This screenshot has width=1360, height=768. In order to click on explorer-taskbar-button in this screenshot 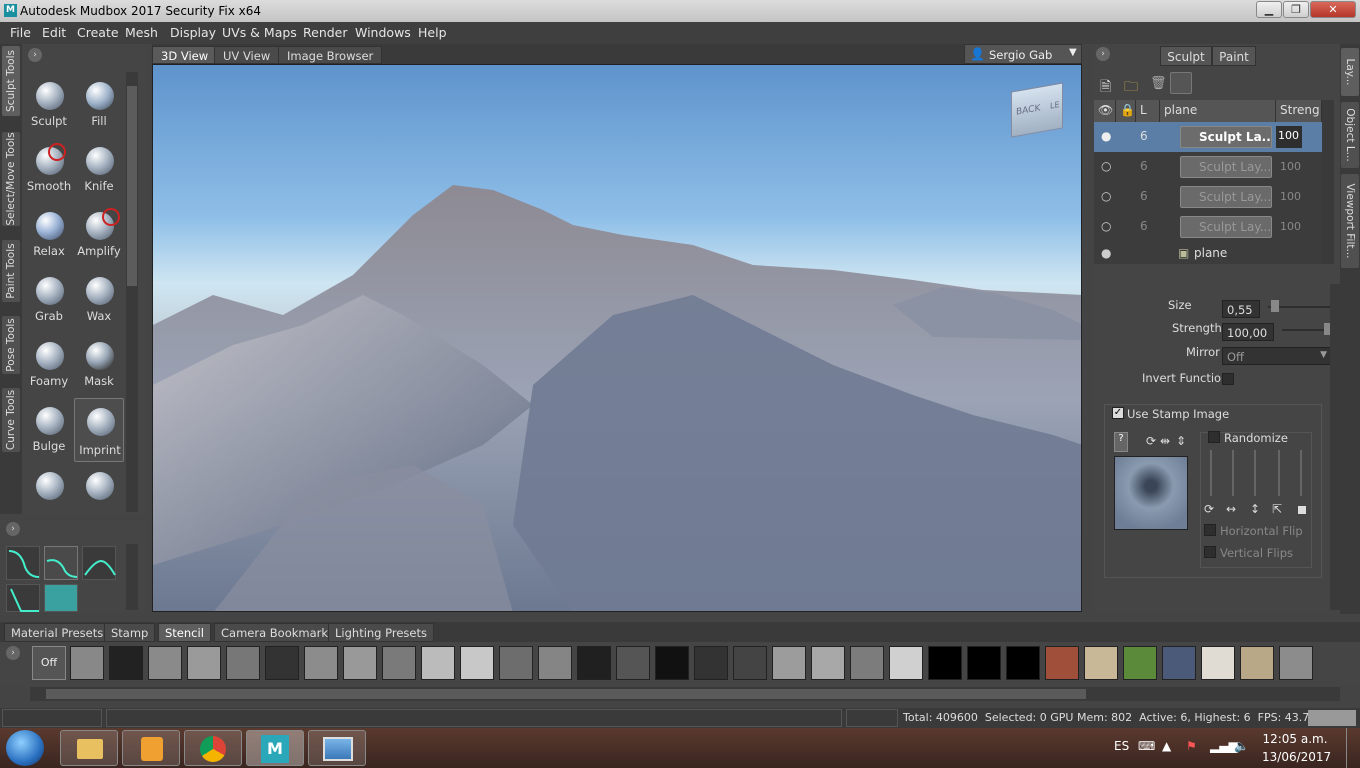, I will do `click(89, 748)`.